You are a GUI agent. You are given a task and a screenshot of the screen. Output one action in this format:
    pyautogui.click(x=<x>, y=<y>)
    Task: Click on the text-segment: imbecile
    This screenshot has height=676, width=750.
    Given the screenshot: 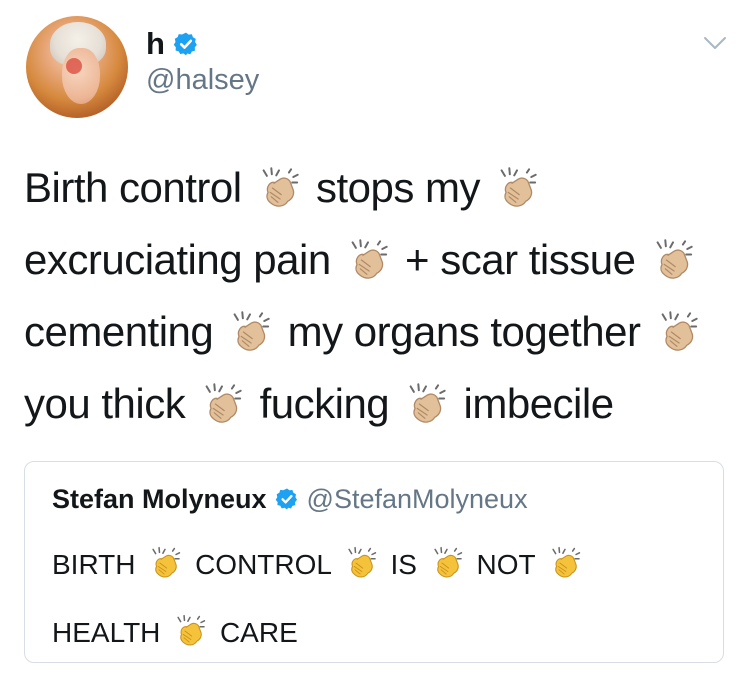 What is the action you would take?
    pyautogui.click(x=539, y=403)
    